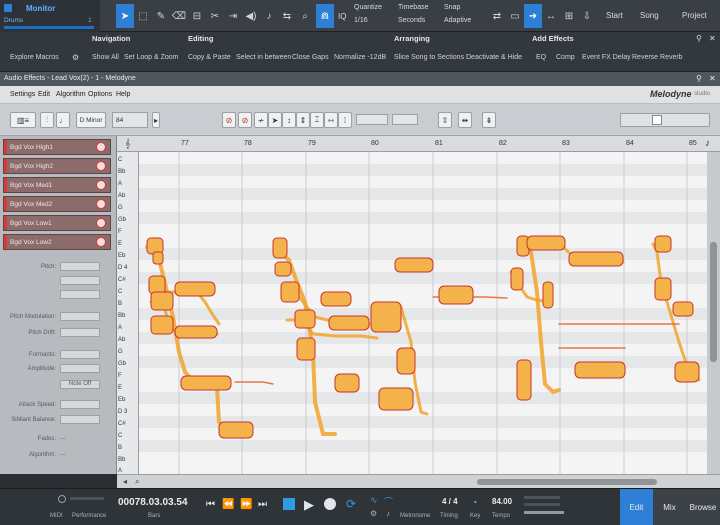  Describe the element at coordinates (541, 57) in the screenshot. I see `macro-eq: EQ` at that location.